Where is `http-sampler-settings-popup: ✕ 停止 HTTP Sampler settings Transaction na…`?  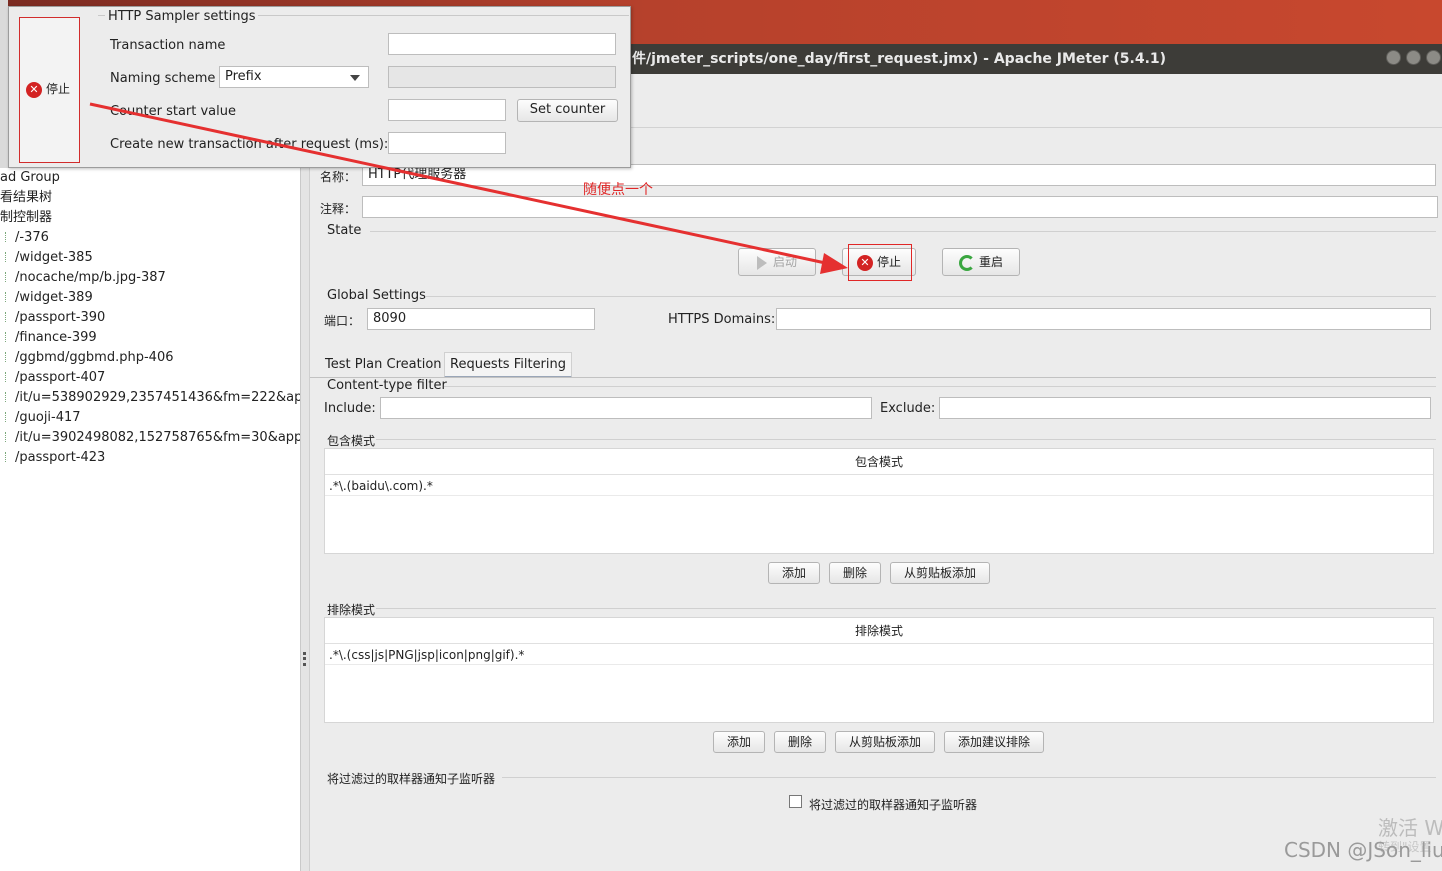 http-sampler-settings-popup: ✕ 停止 HTTP Sampler settings Transaction na… is located at coordinates (319, 87).